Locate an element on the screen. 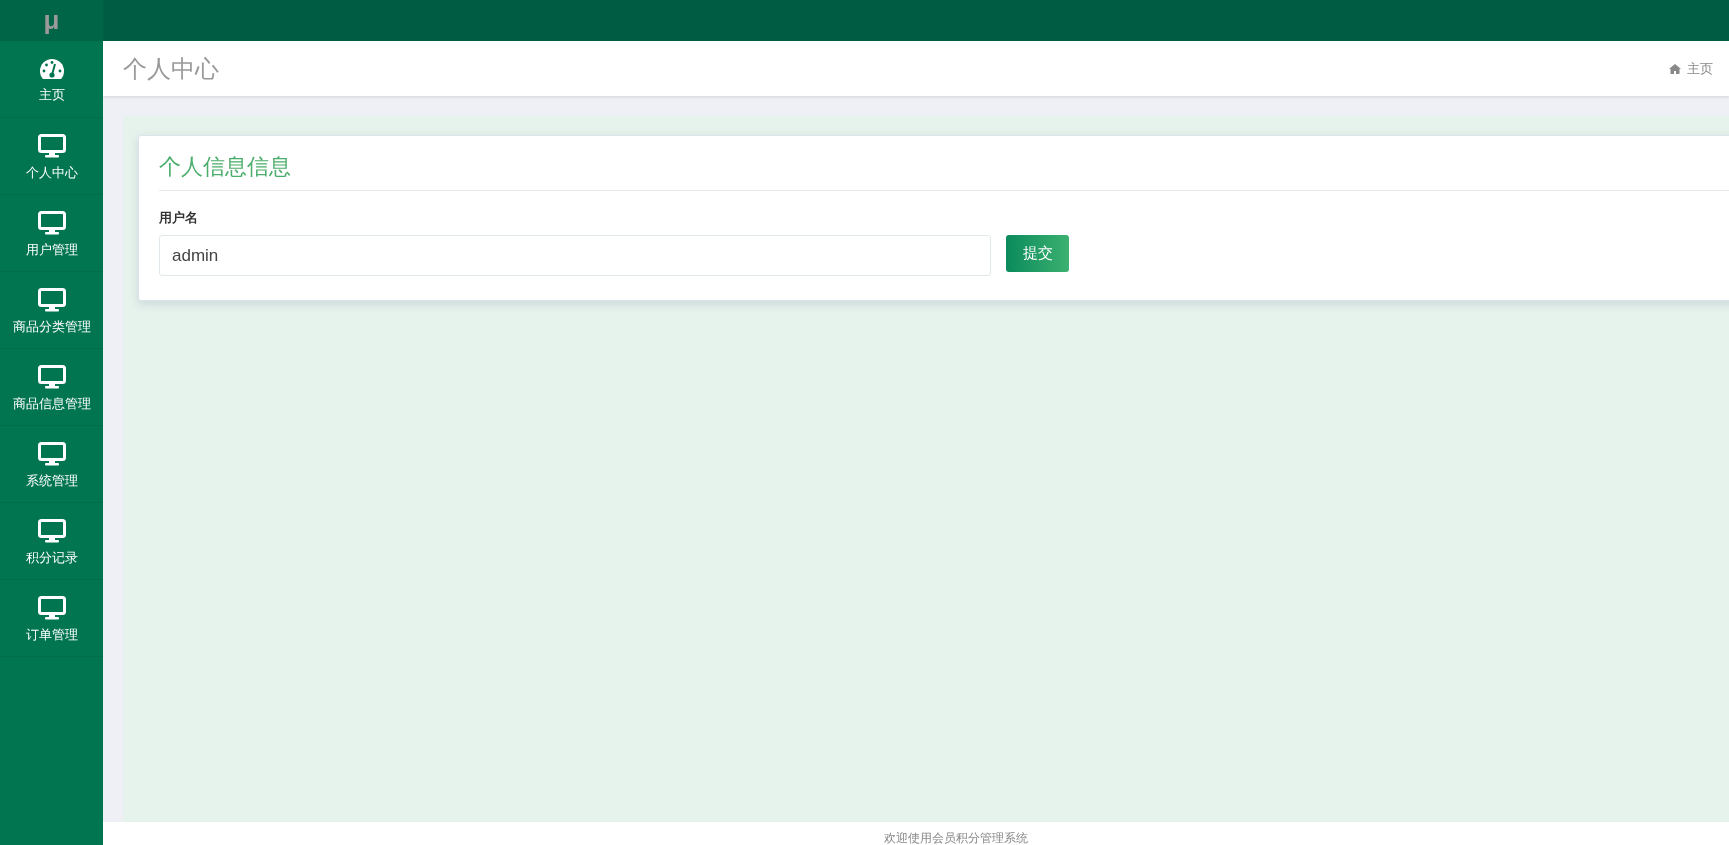  card-title: 个人信息信息 is located at coordinates (944, 171).